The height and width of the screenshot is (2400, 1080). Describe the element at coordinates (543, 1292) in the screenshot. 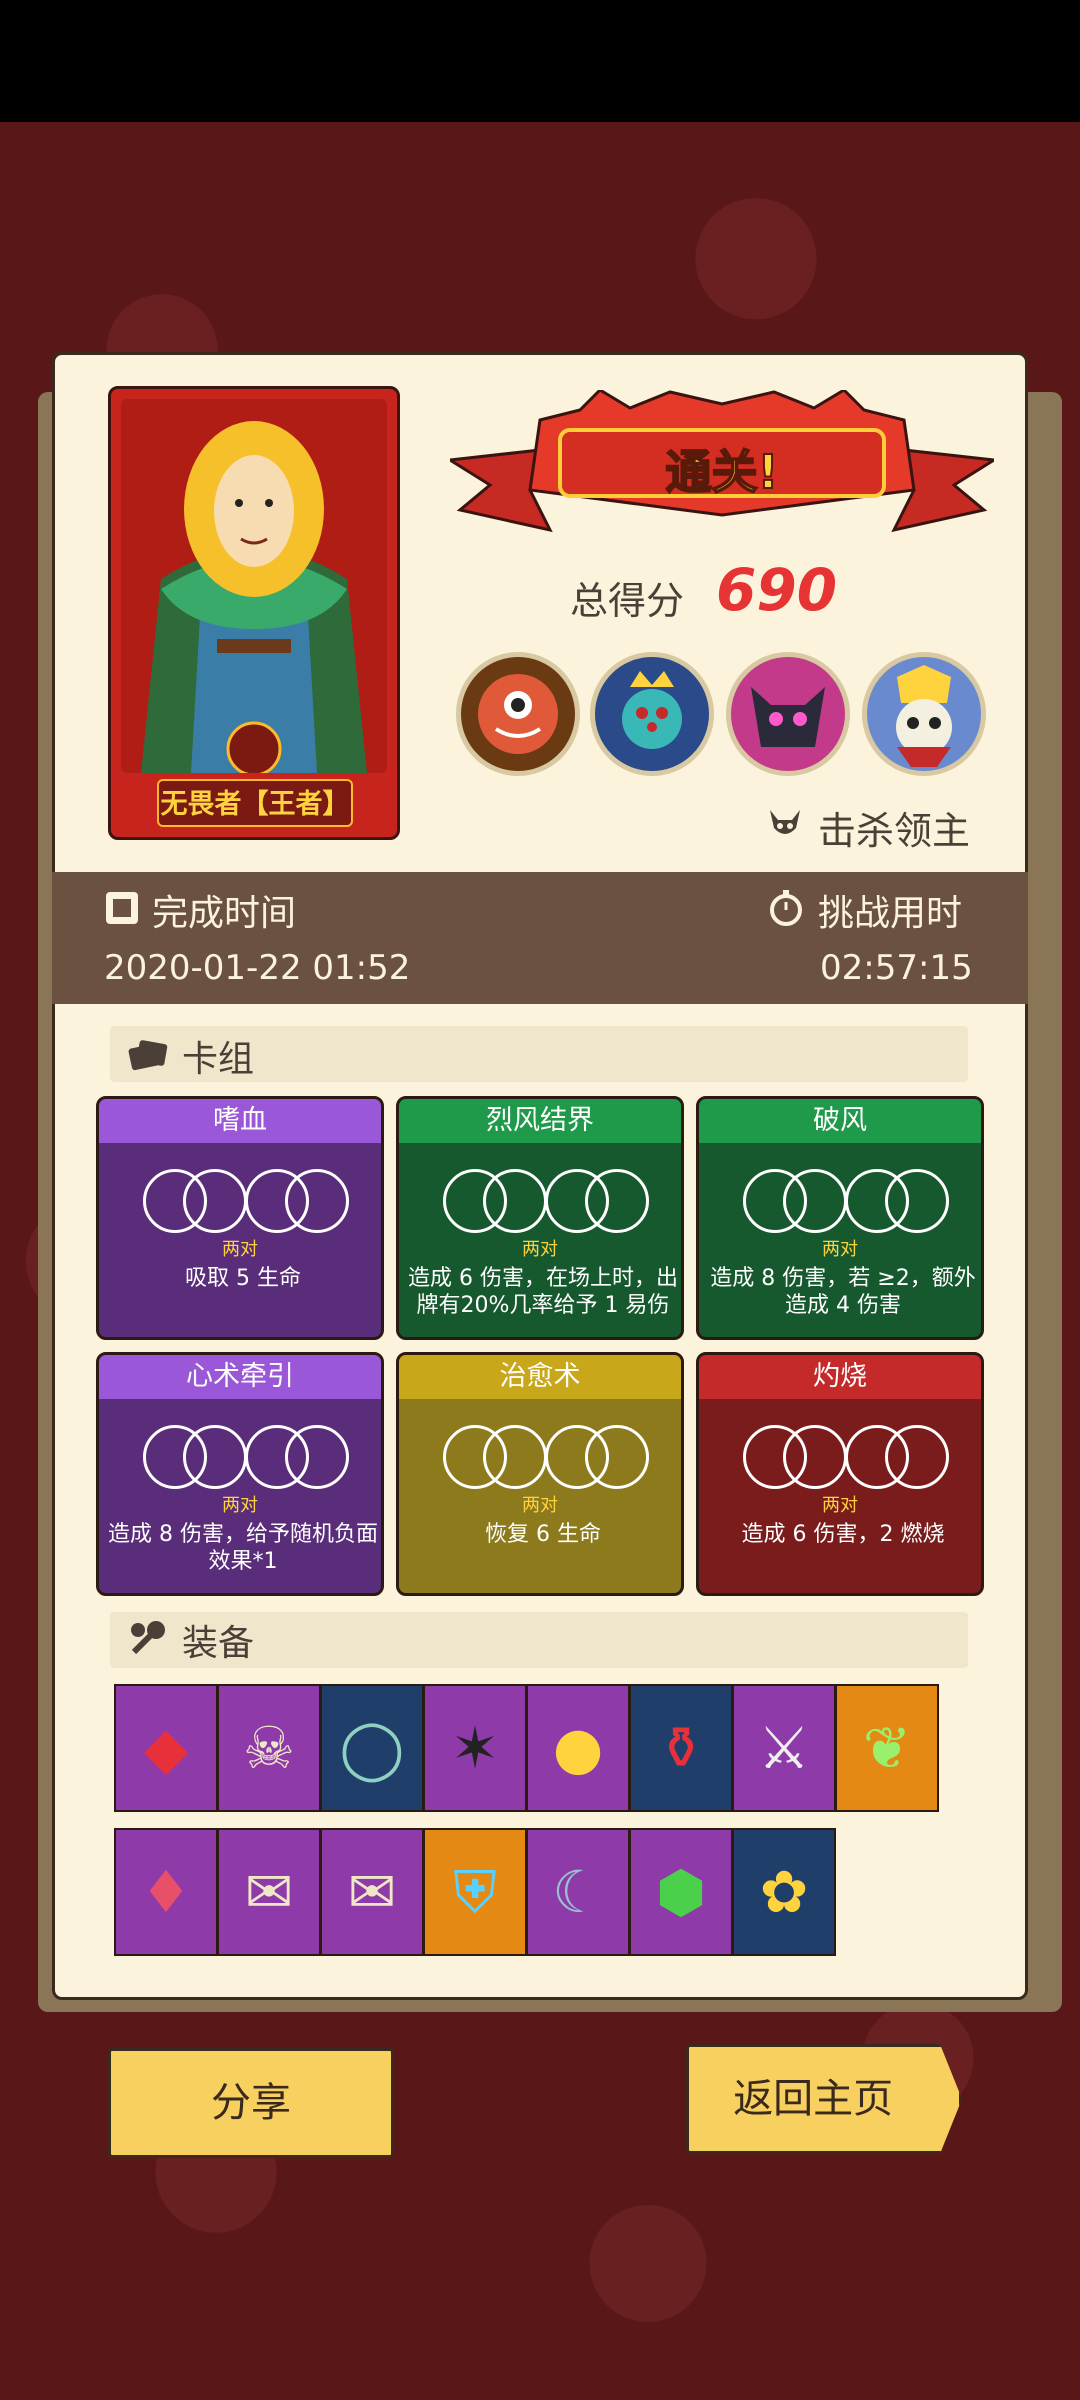

I see `card-description: 造成 6 伤害，在场上时，出牌有20%几率给予 1 易伤` at that location.